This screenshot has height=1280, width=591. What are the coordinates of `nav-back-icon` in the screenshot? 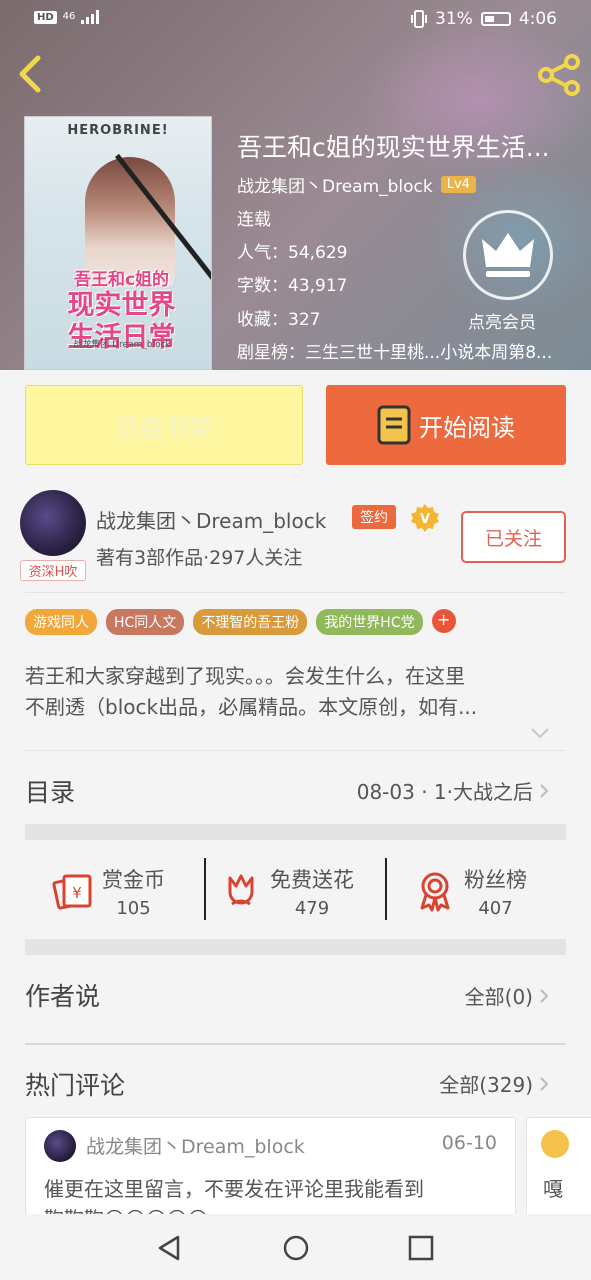 It's located at (170, 1248).